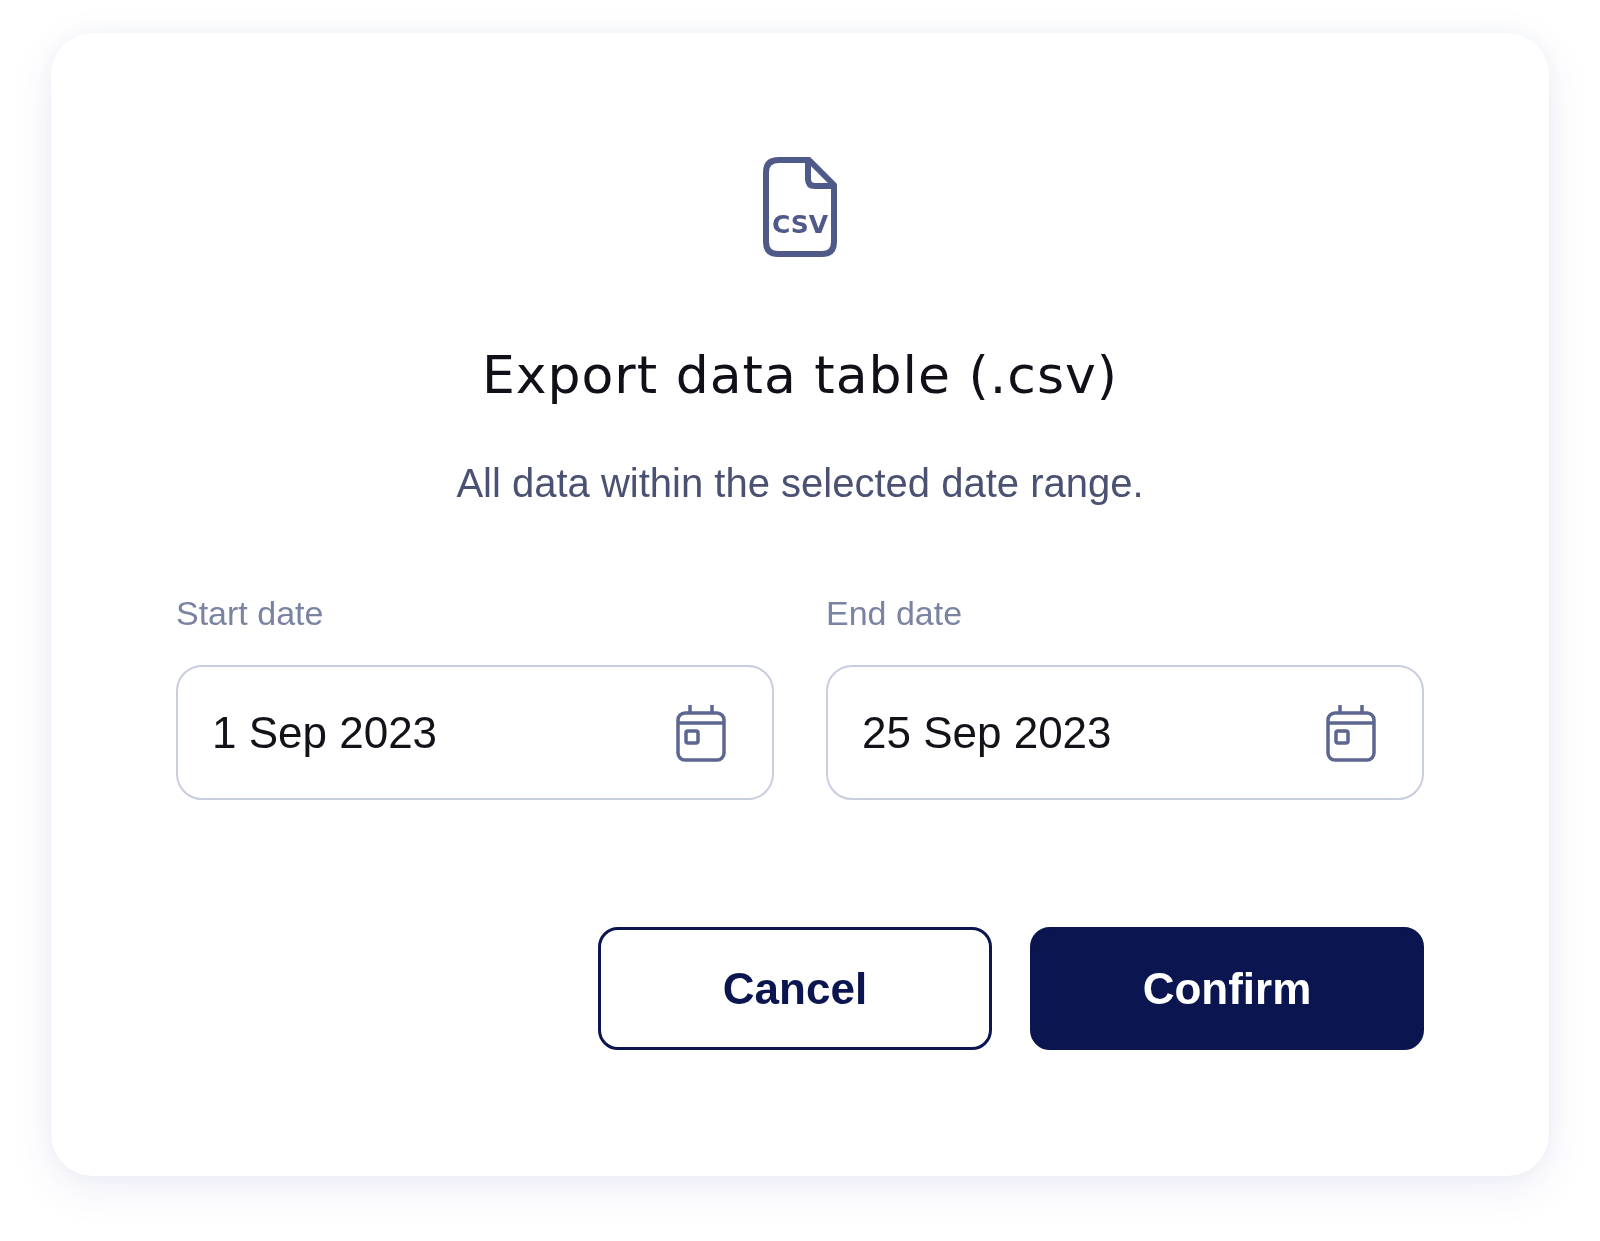 The height and width of the screenshot is (1241, 1600). I want to click on field-label: Start date, so click(250, 613).